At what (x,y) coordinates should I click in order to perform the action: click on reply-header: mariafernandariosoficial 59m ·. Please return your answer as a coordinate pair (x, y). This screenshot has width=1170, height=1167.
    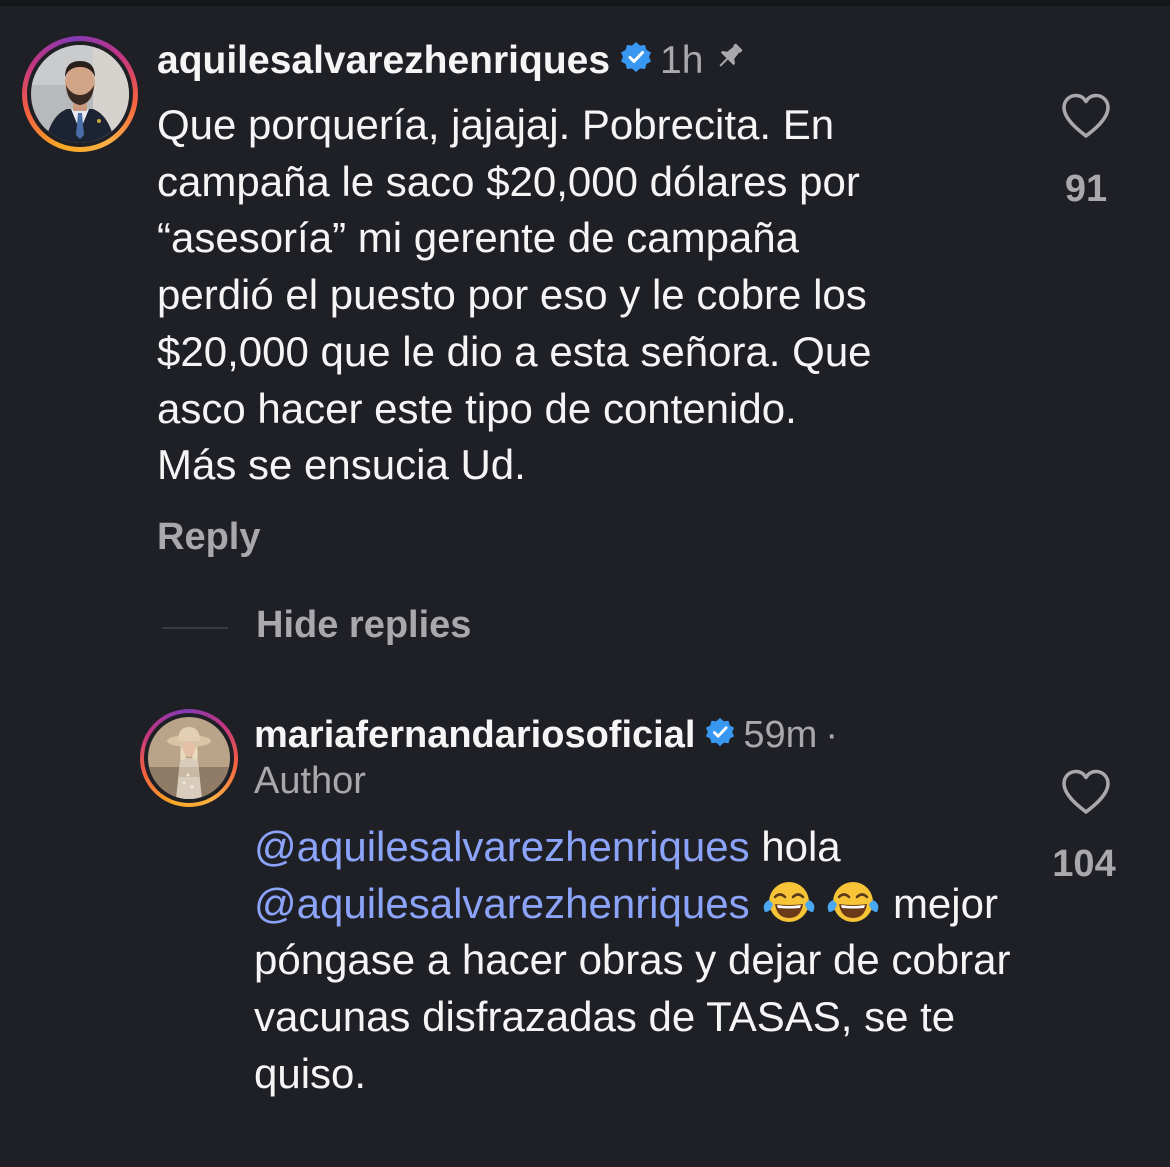
    Looking at the image, I should click on (546, 735).